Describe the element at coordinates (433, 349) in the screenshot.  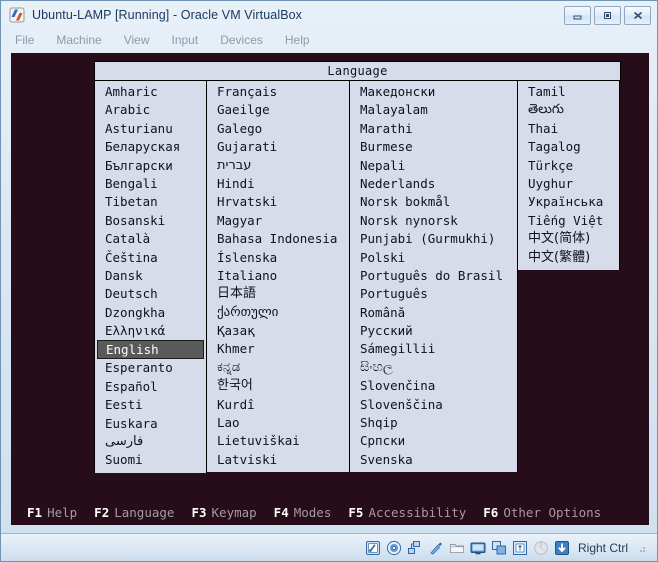
I see `language-item: Sámegillii` at that location.